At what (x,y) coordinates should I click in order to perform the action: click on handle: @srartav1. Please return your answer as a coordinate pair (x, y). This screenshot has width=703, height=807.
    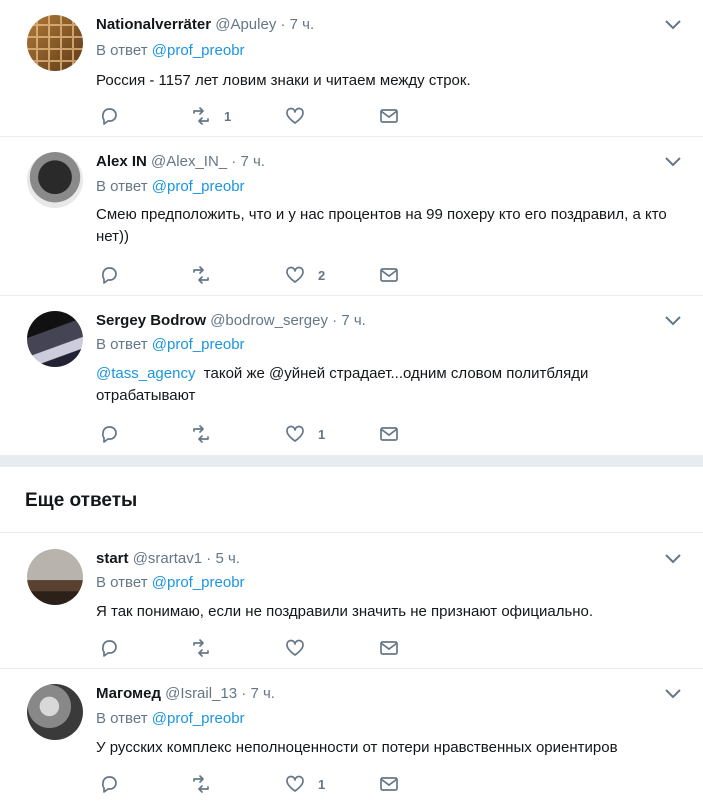
    Looking at the image, I should click on (167, 558).